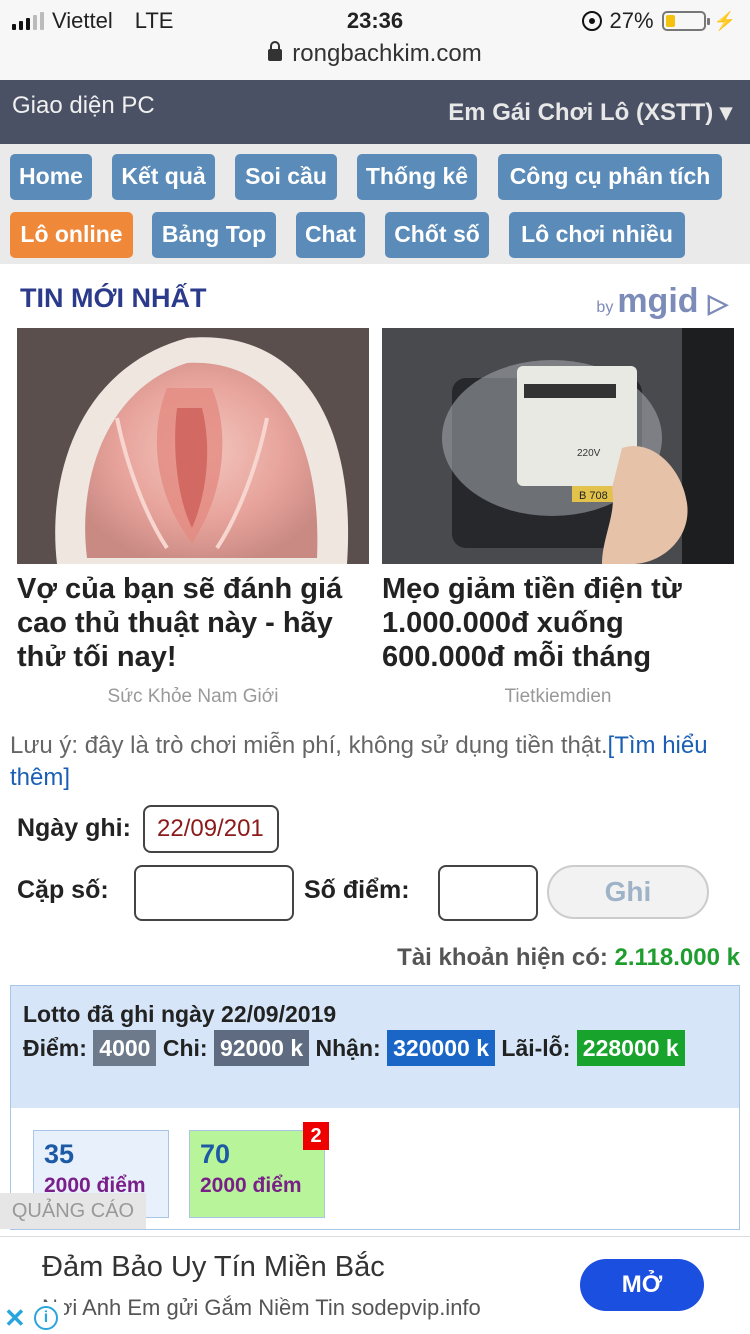  Describe the element at coordinates (628, 892) in the screenshot. I see `submit-button: Ghi` at that location.